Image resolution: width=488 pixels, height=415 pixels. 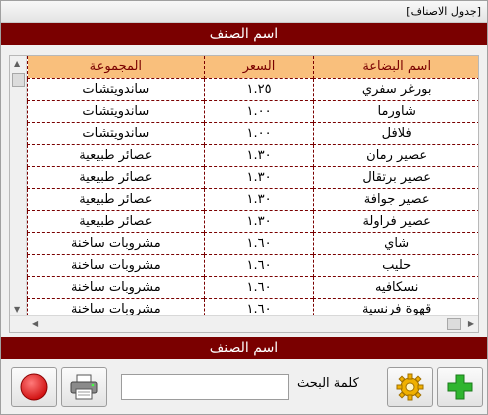 What do you see at coordinates (395, 133) in the screenshot?
I see `cell-name: فلافل` at bounding box center [395, 133].